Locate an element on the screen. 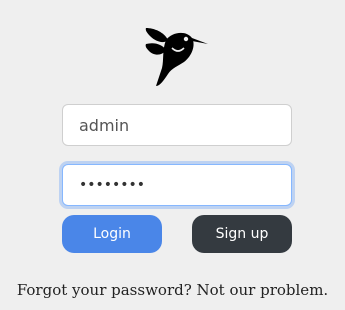 The width and height of the screenshot is (345, 310). forgot-password-text: Forgot your password? Not our problem. is located at coordinates (172, 290).